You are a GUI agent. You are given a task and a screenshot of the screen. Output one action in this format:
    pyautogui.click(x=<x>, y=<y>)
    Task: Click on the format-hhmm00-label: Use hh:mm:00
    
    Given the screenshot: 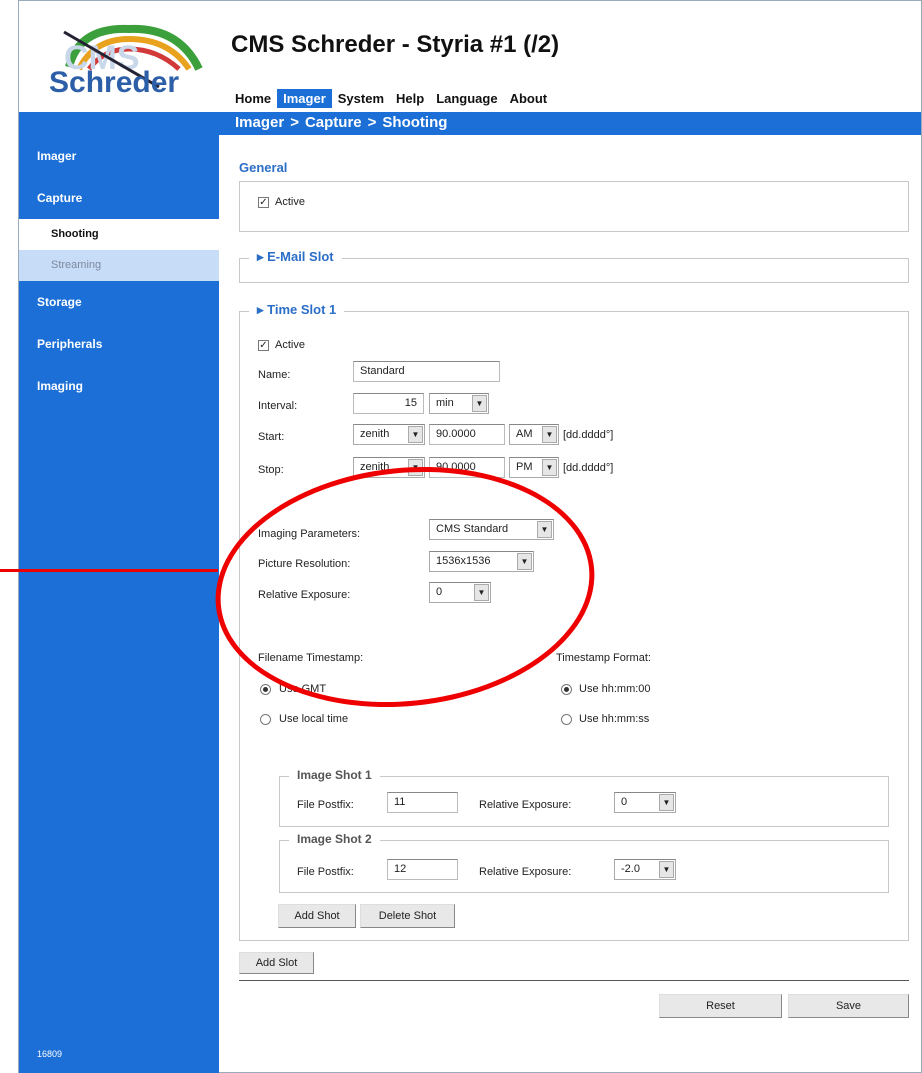 What is the action you would take?
    pyautogui.click(x=615, y=689)
    